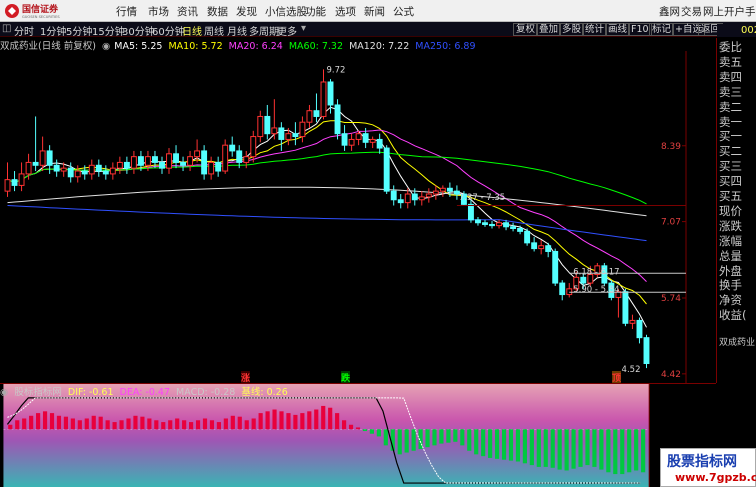  I want to click on low-price-label: 4.52, so click(631, 370).